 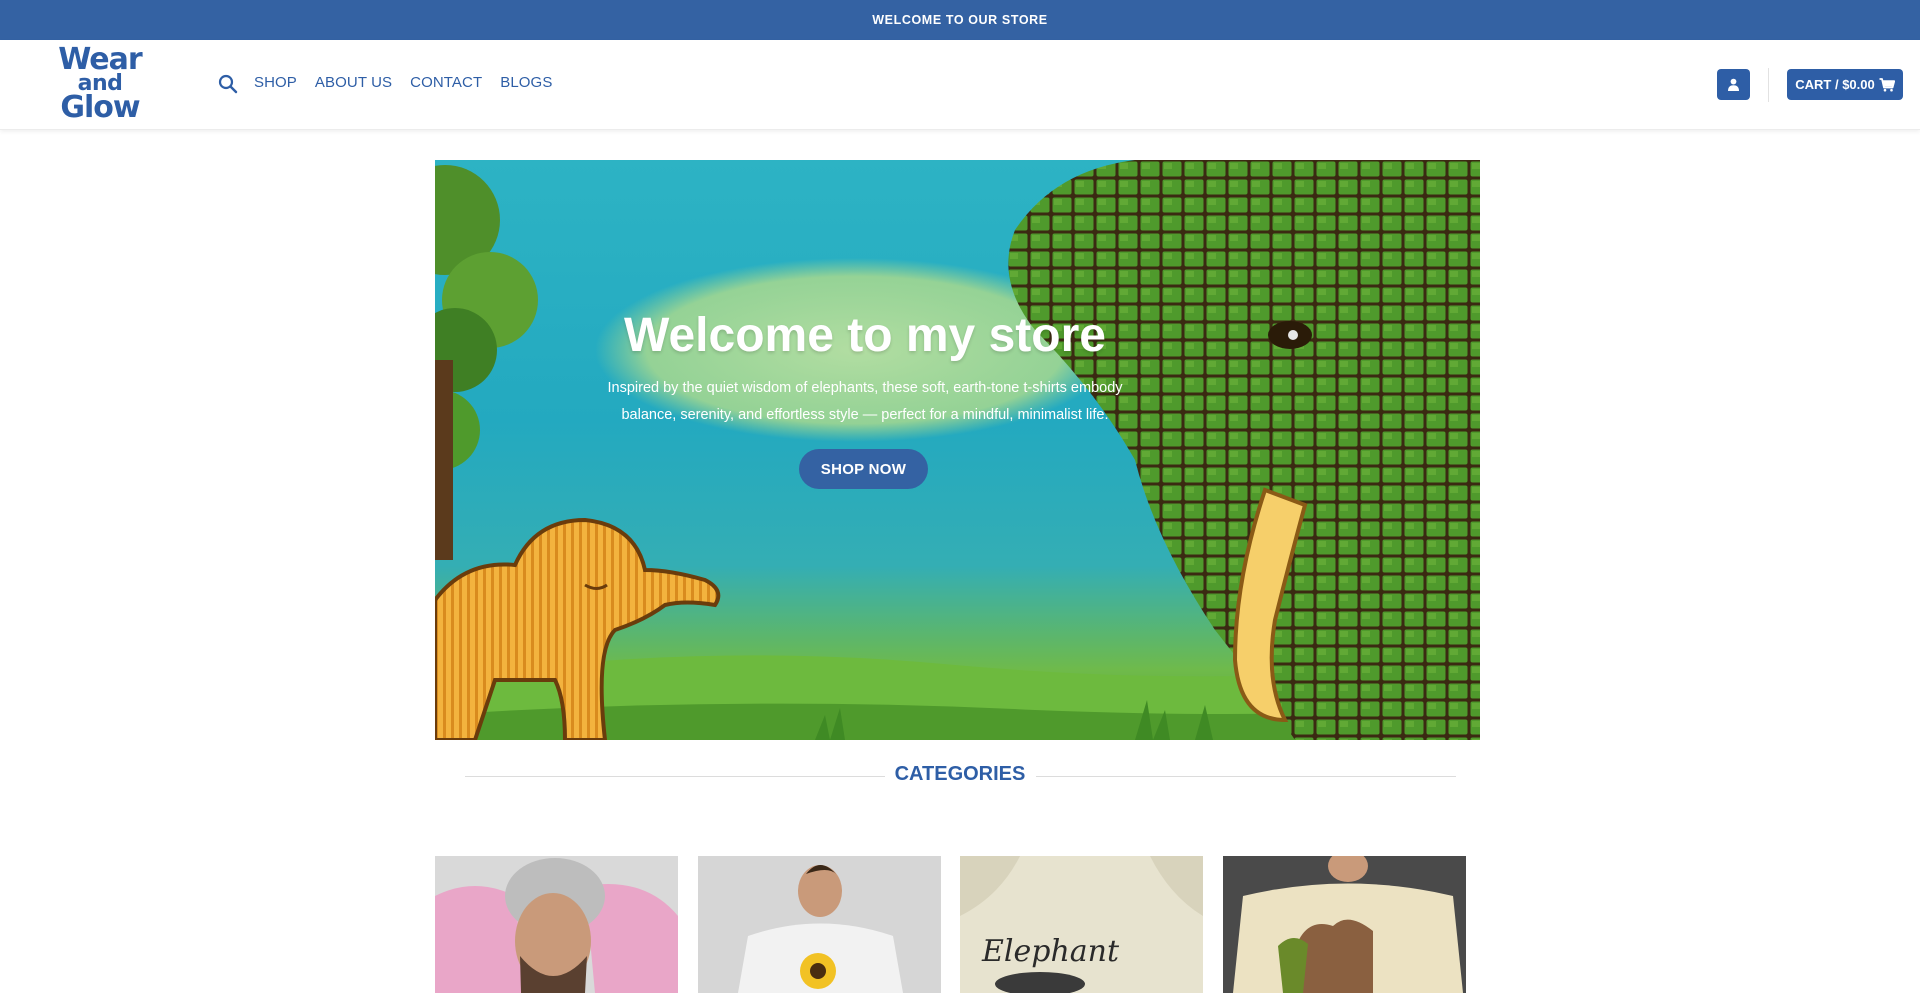 I want to click on user-icon, so click(x=1733, y=84).